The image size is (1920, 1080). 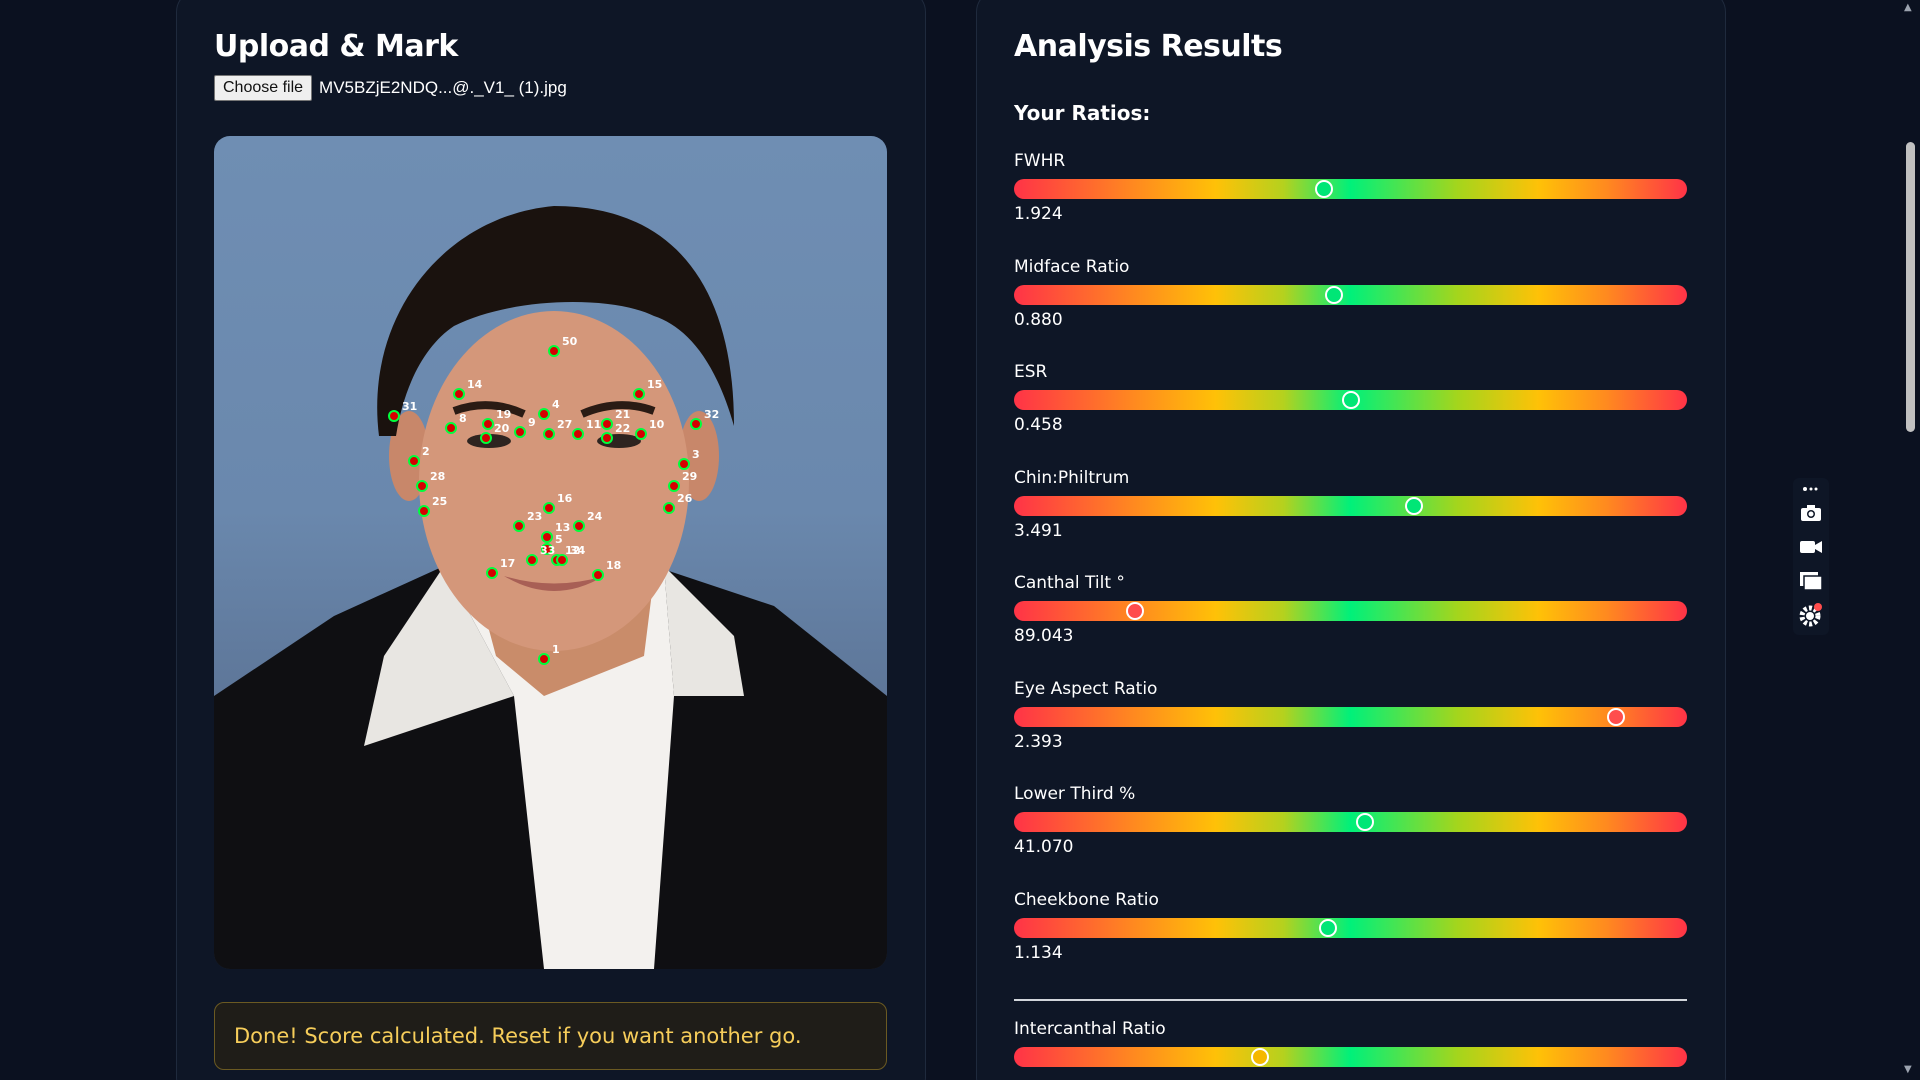 I want to click on settings-icon, so click(x=1811, y=615).